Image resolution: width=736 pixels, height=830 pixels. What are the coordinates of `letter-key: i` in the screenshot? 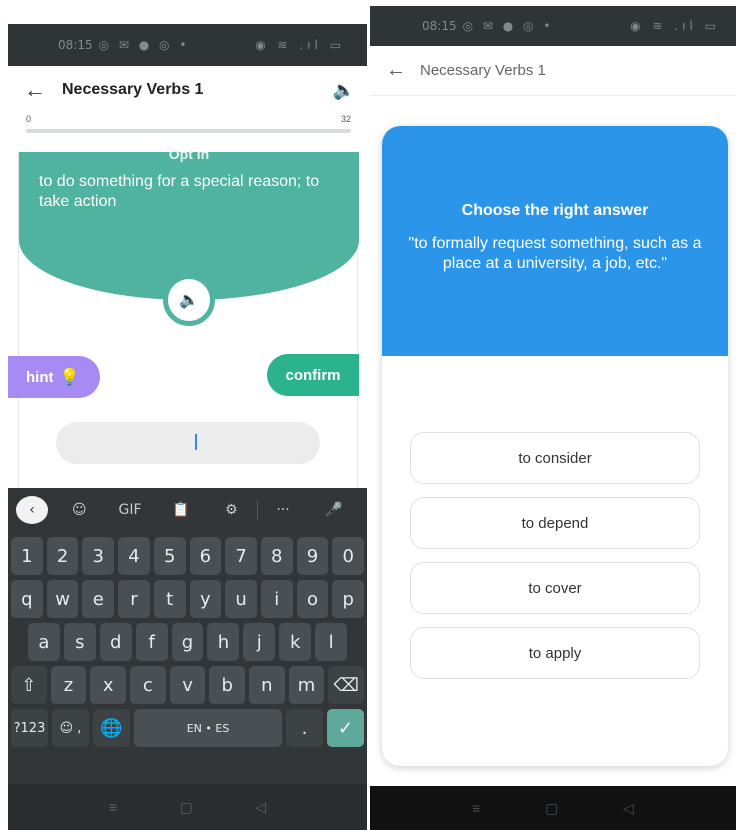 It's located at (276, 599).